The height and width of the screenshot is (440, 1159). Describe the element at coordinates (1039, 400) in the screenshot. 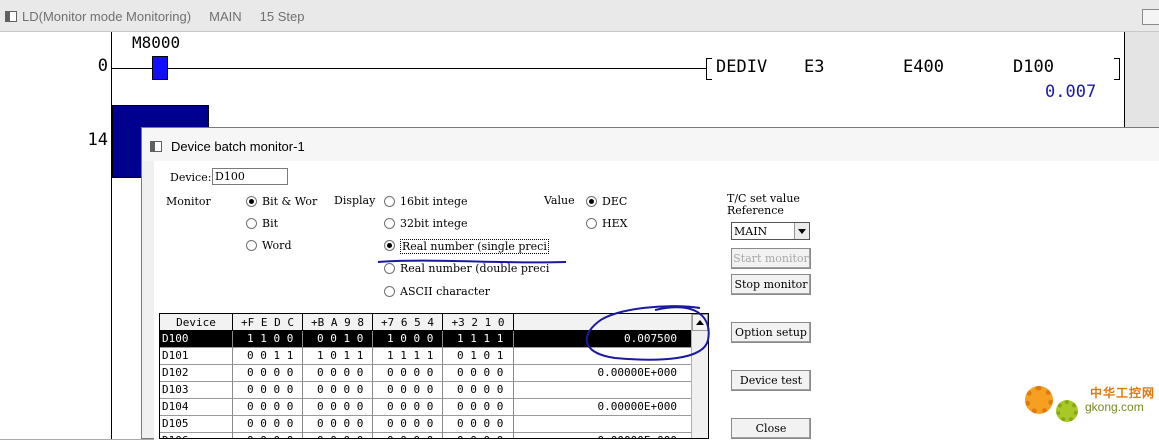

I see `watermark-gear-icon` at that location.